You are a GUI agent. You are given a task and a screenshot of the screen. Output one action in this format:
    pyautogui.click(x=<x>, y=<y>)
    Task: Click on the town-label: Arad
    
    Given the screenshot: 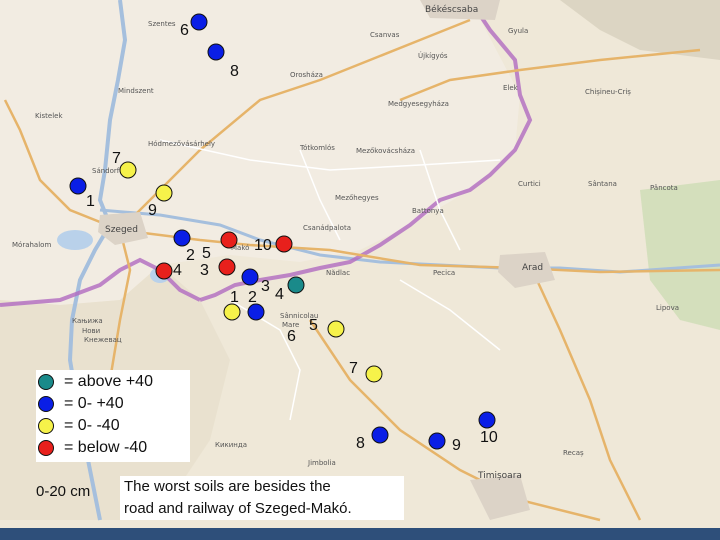 What is the action you would take?
    pyautogui.click(x=532, y=268)
    